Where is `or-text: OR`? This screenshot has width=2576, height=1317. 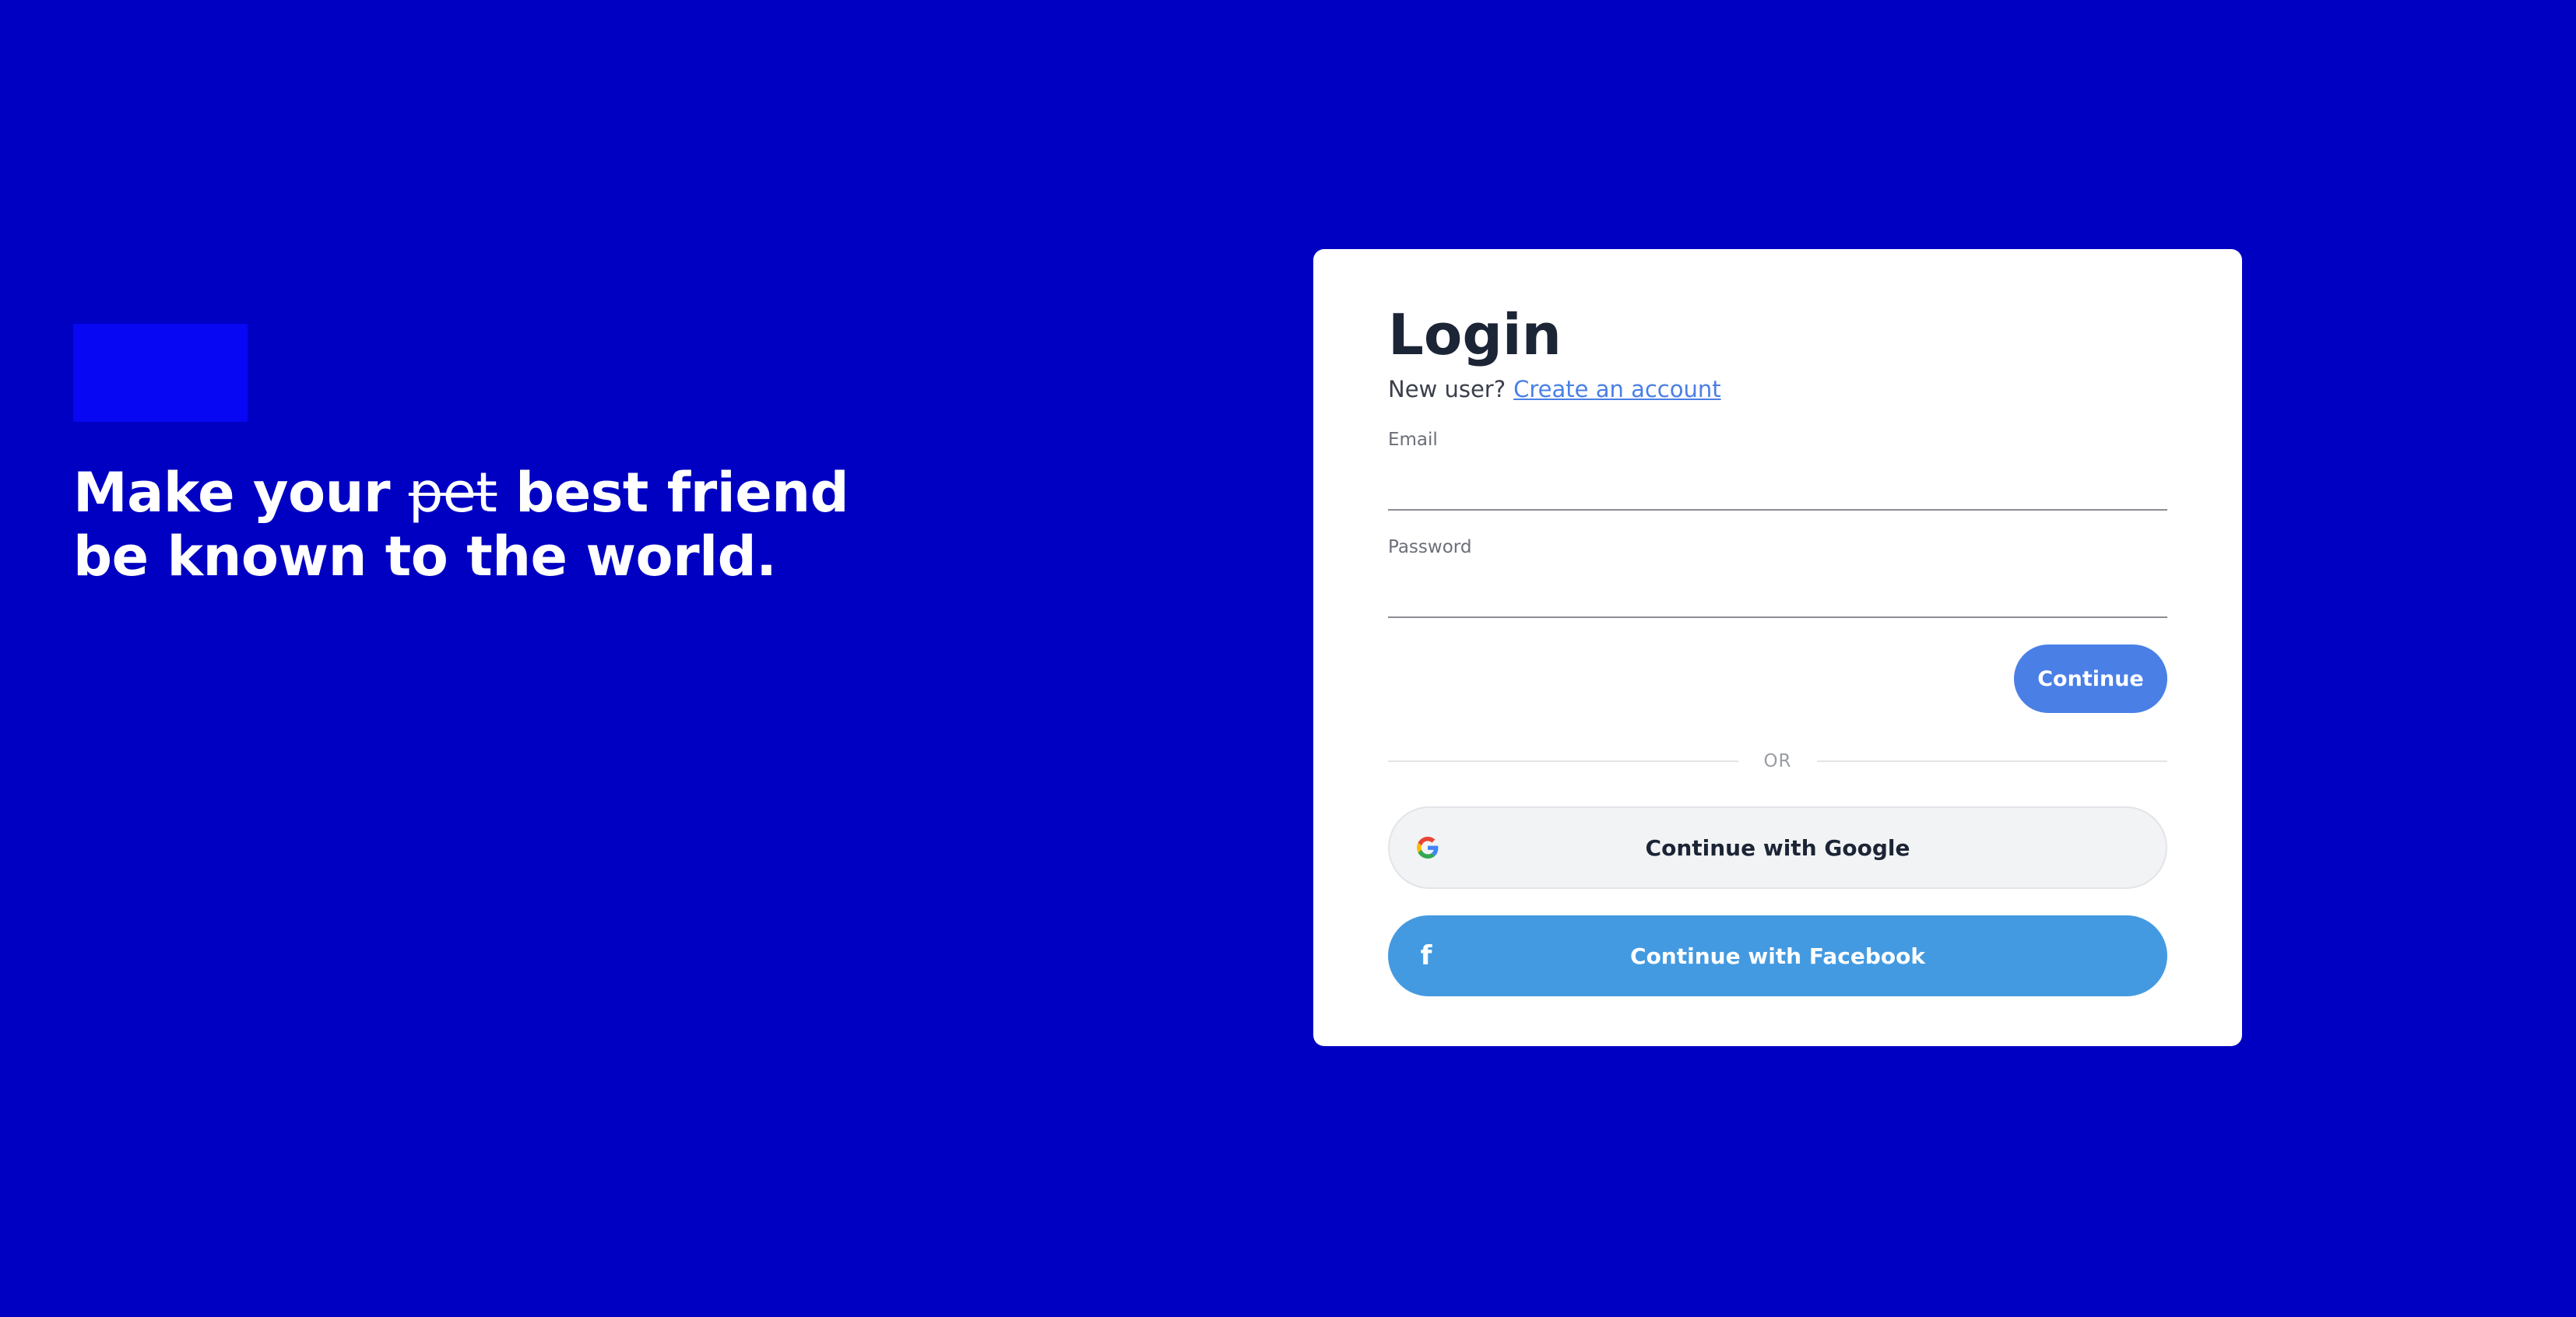
or-text: OR is located at coordinates (1778, 761).